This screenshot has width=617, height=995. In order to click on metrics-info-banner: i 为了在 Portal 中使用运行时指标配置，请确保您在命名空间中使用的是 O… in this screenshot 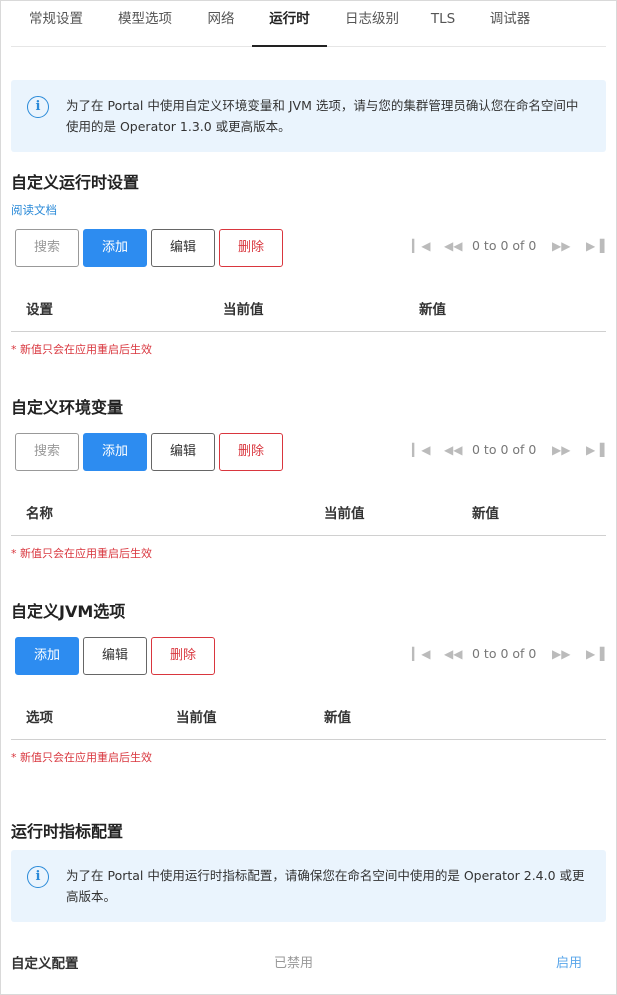, I will do `click(308, 886)`.